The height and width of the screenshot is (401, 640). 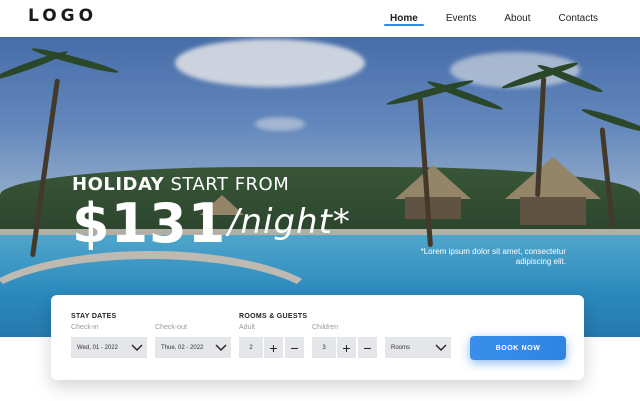 What do you see at coordinates (346, 347) in the screenshot?
I see `children-plus-button: +` at bounding box center [346, 347].